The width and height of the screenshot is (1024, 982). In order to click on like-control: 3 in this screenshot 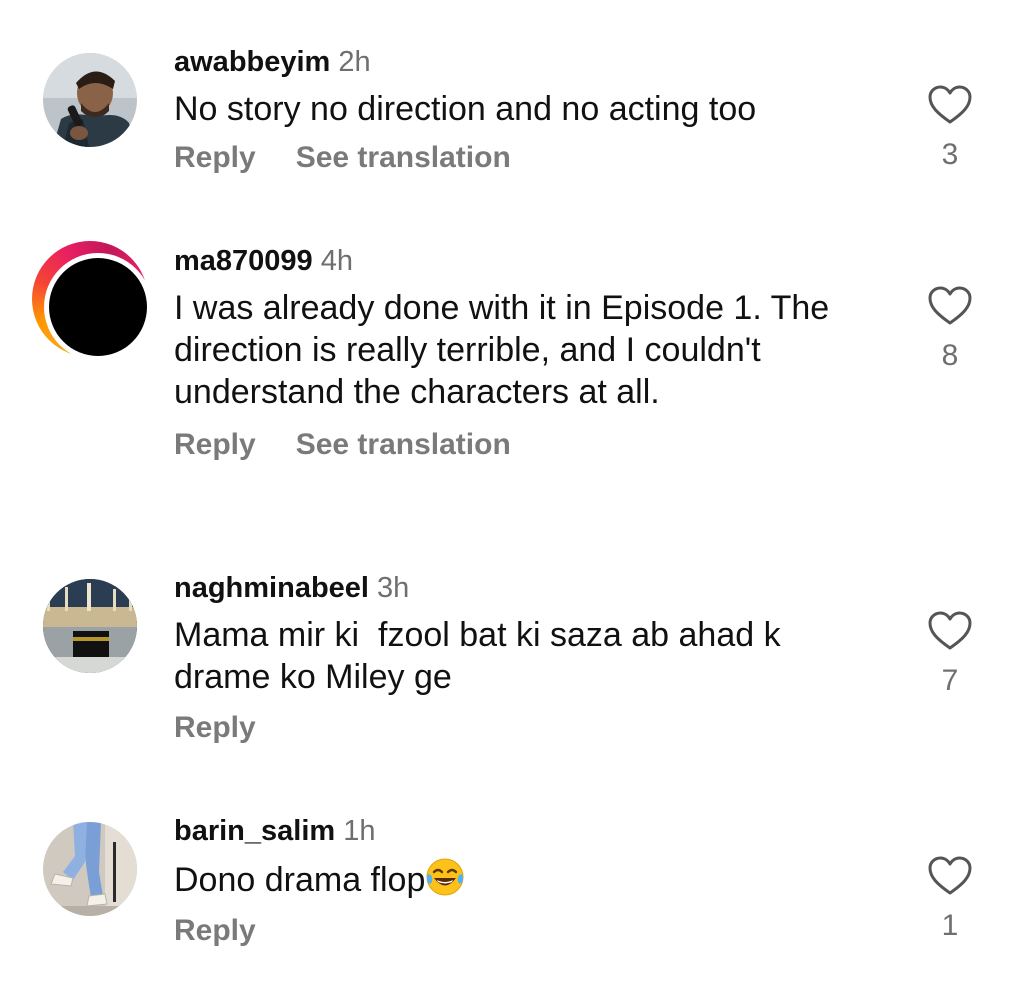, I will do `click(950, 128)`.